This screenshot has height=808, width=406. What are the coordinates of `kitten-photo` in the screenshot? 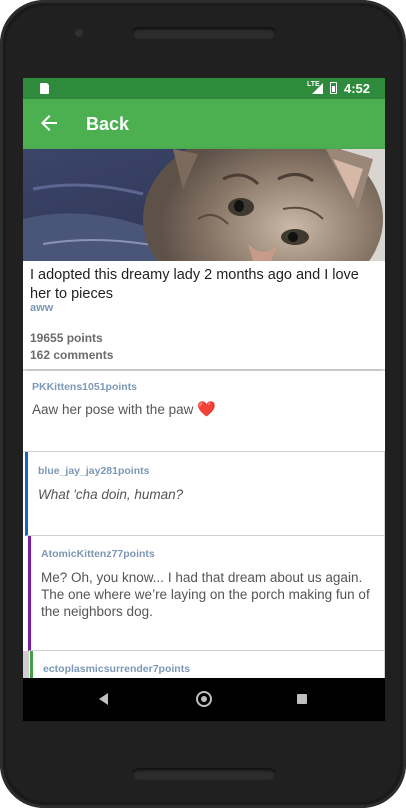 It's located at (204, 205).